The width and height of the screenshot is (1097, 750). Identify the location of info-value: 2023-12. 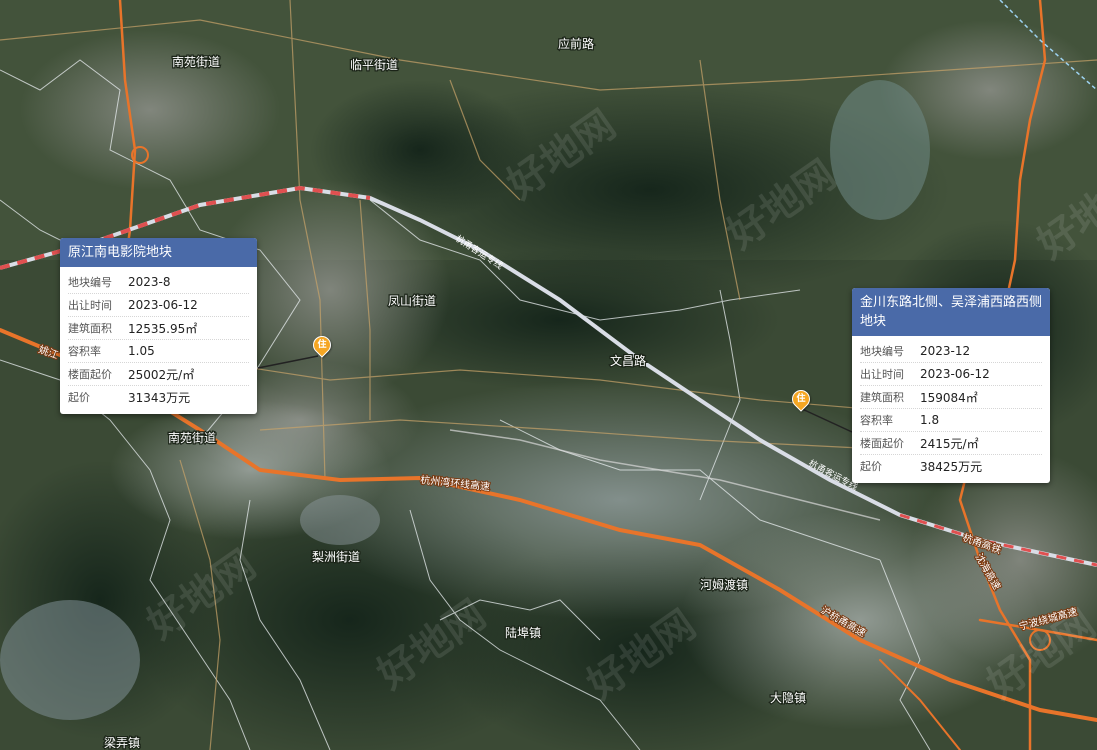
(945, 351).